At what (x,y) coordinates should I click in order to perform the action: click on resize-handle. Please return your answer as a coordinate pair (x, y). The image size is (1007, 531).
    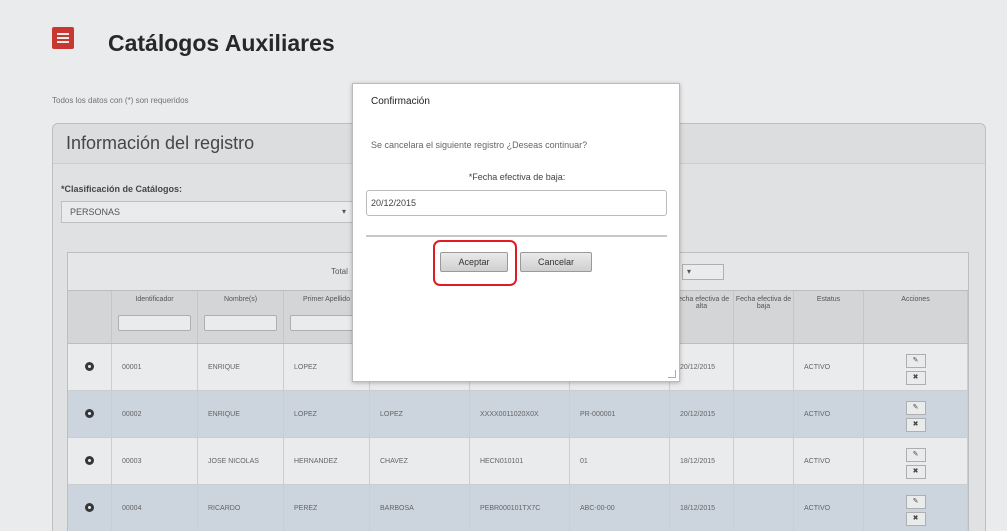
    Looking at the image, I should click on (672, 374).